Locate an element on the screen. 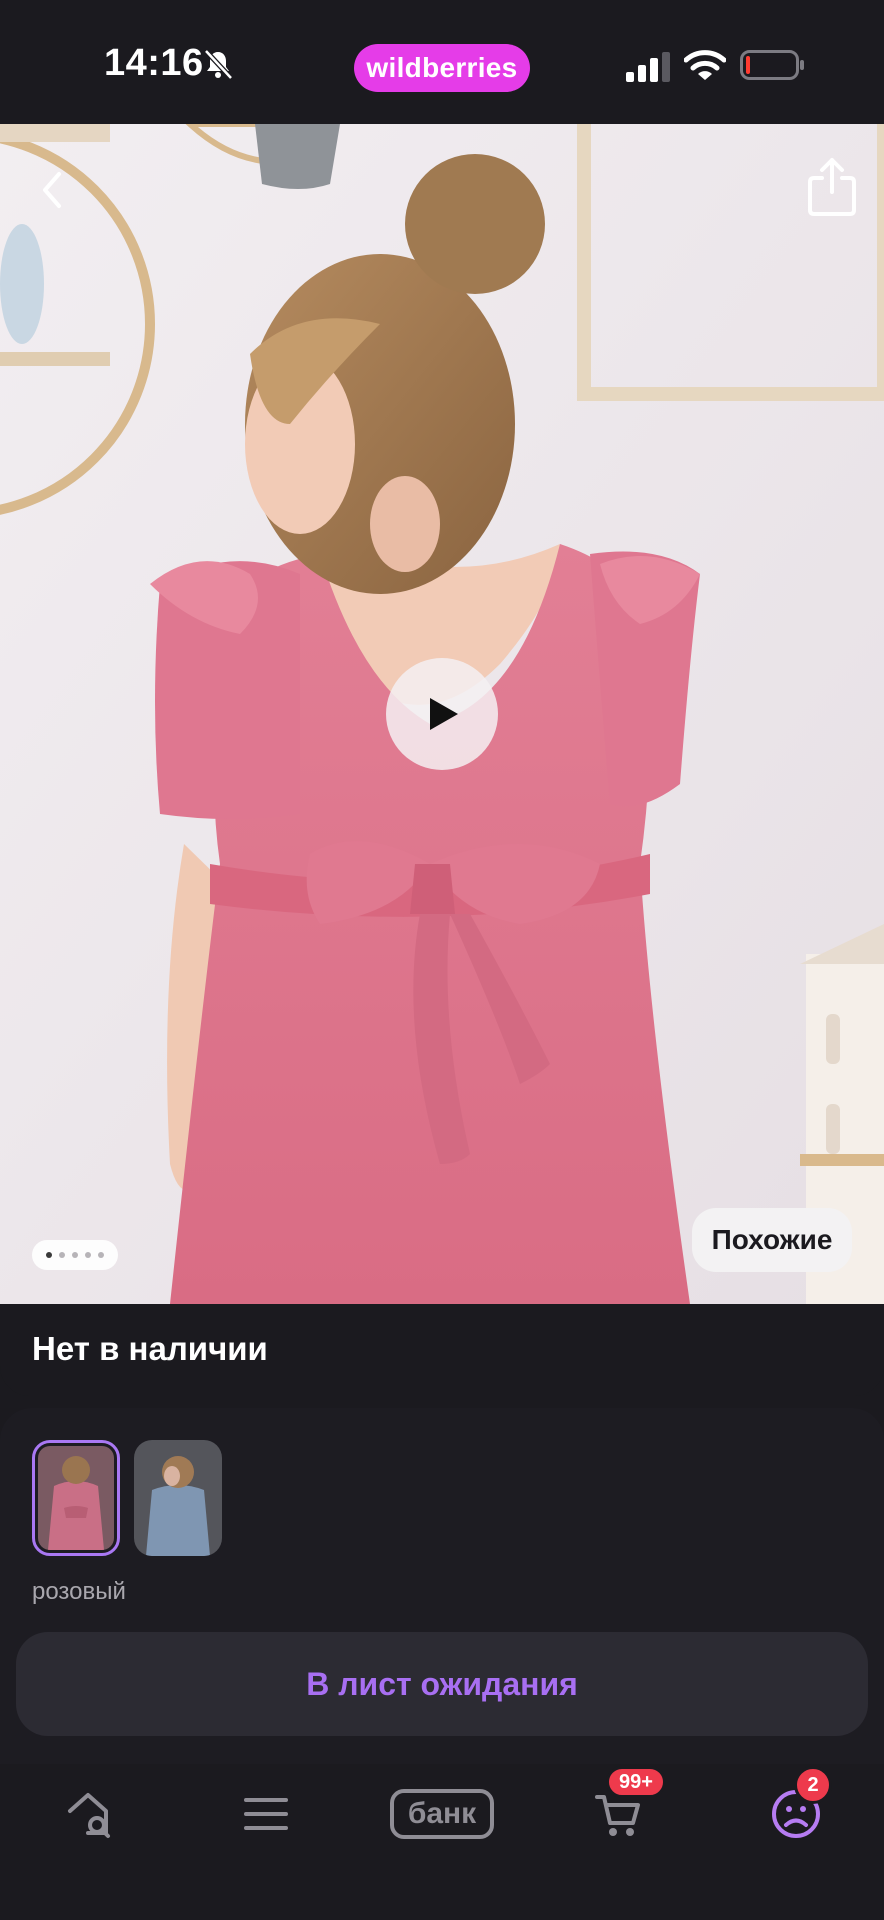 This screenshot has width=884, height=1920. wifi-icon is located at coordinates (705, 65).